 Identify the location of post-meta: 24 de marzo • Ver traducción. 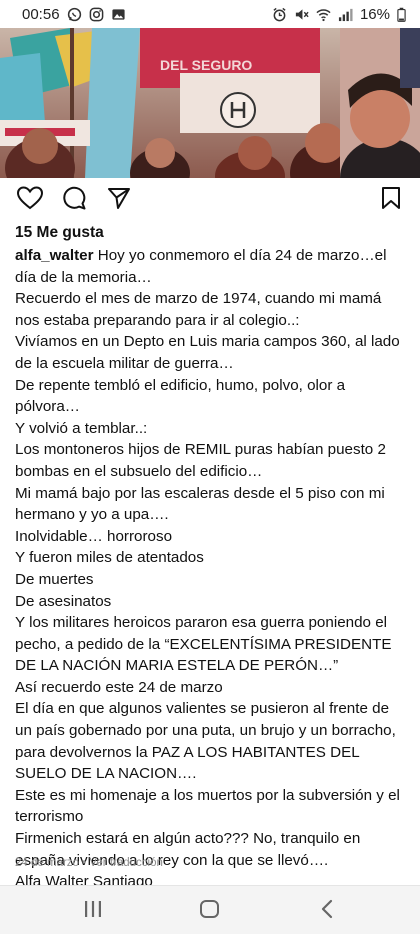
(89, 863).